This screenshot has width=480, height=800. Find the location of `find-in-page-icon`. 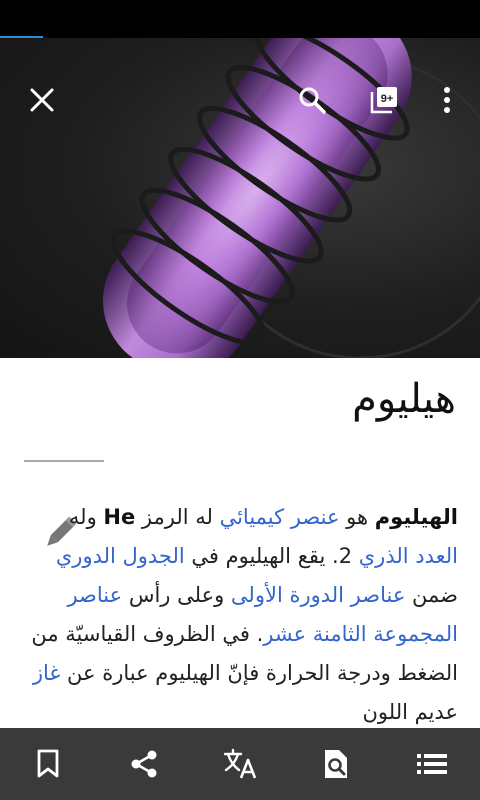

find-in-page-icon is located at coordinates (336, 764).